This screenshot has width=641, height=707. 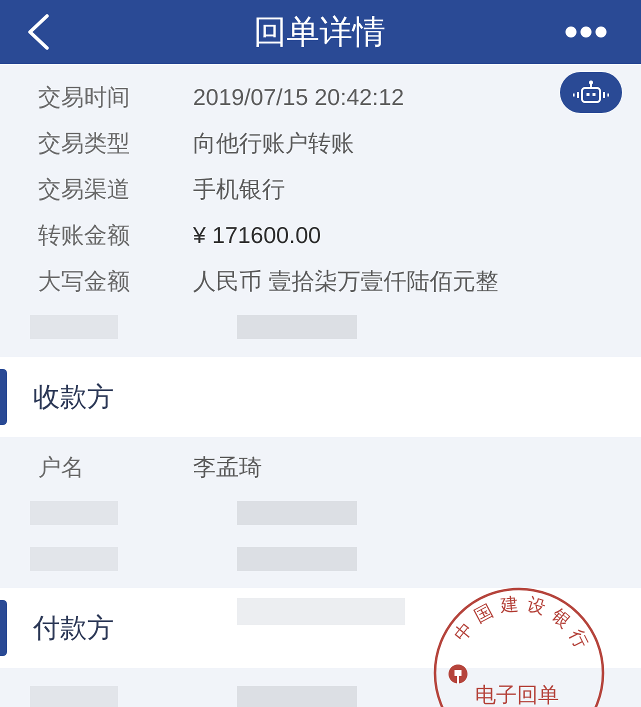 I want to click on robot-icon, so click(x=591, y=93).